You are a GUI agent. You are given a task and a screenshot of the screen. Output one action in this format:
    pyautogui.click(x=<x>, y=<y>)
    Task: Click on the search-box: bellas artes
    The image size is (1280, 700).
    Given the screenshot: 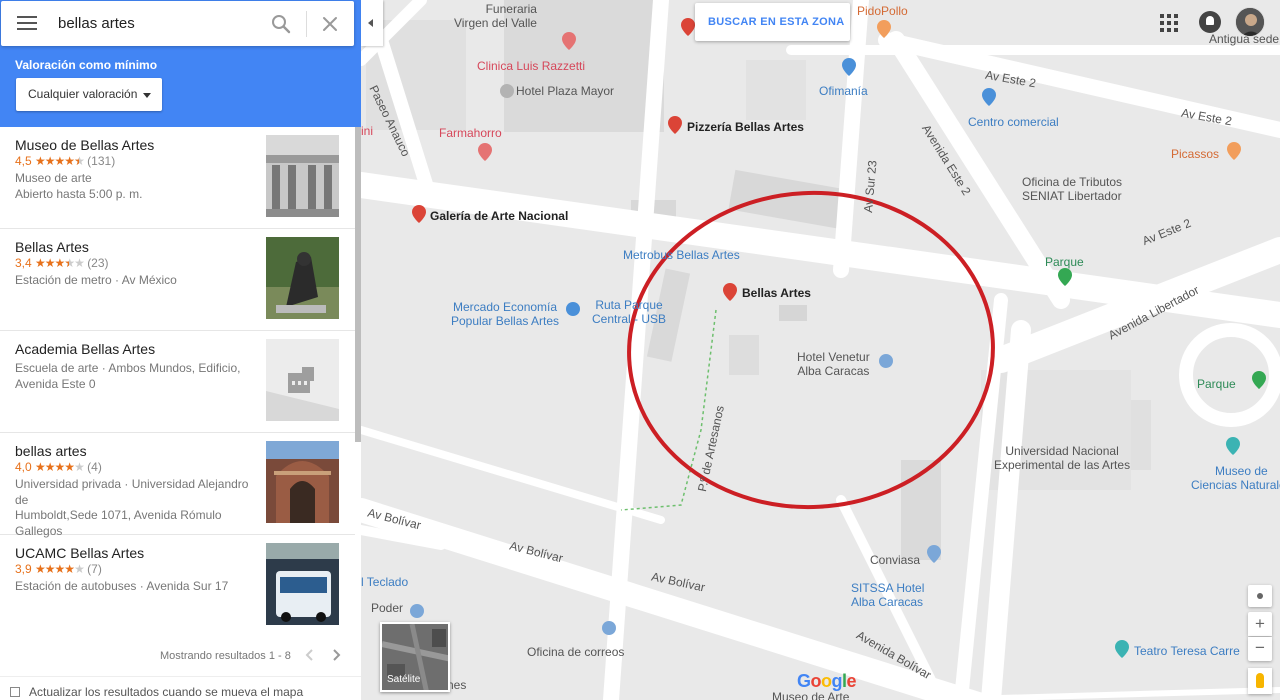 What is the action you would take?
    pyautogui.click(x=177, y=23)
    